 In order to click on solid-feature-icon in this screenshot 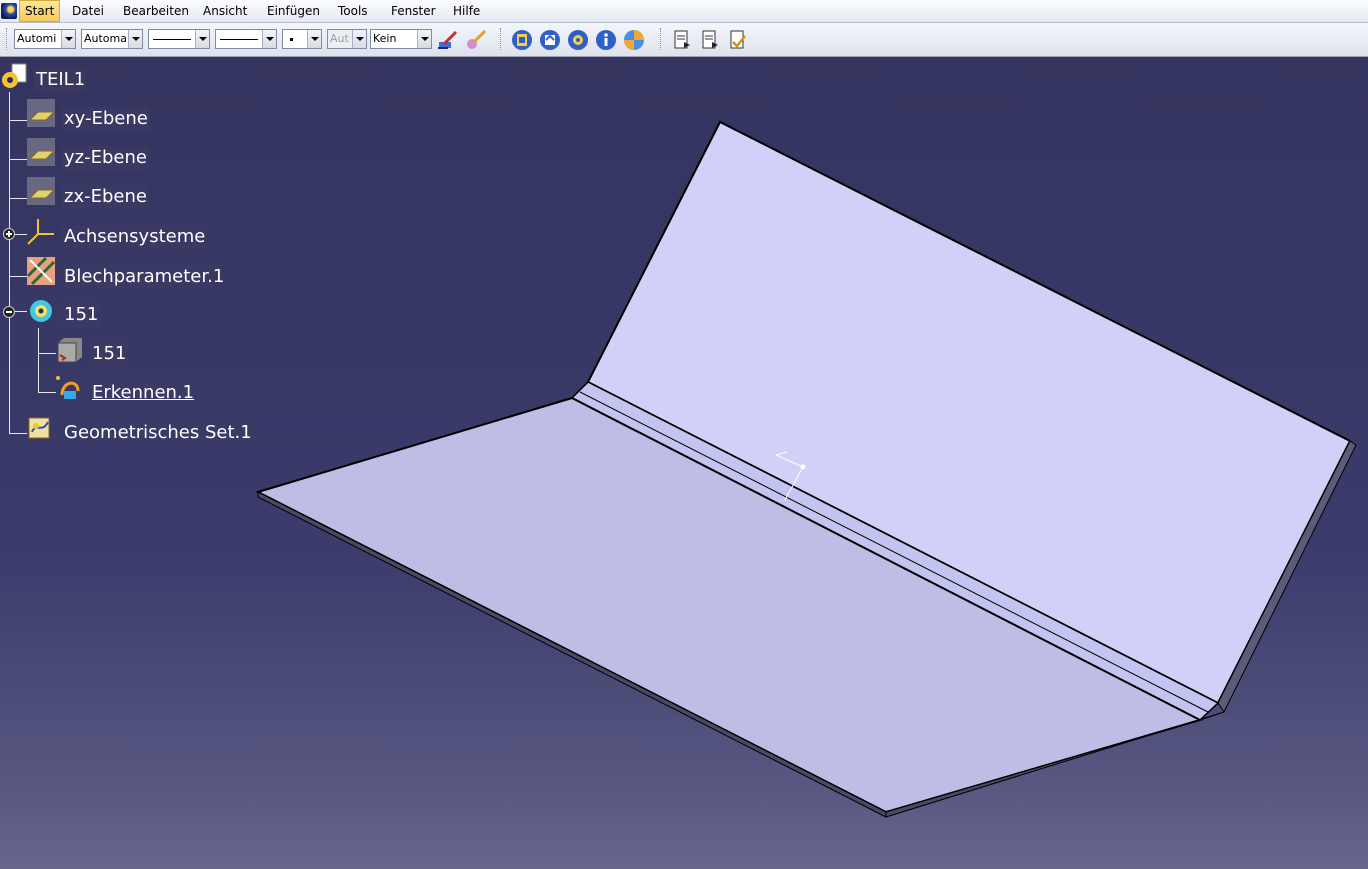, I will do `click(69, 350)`.